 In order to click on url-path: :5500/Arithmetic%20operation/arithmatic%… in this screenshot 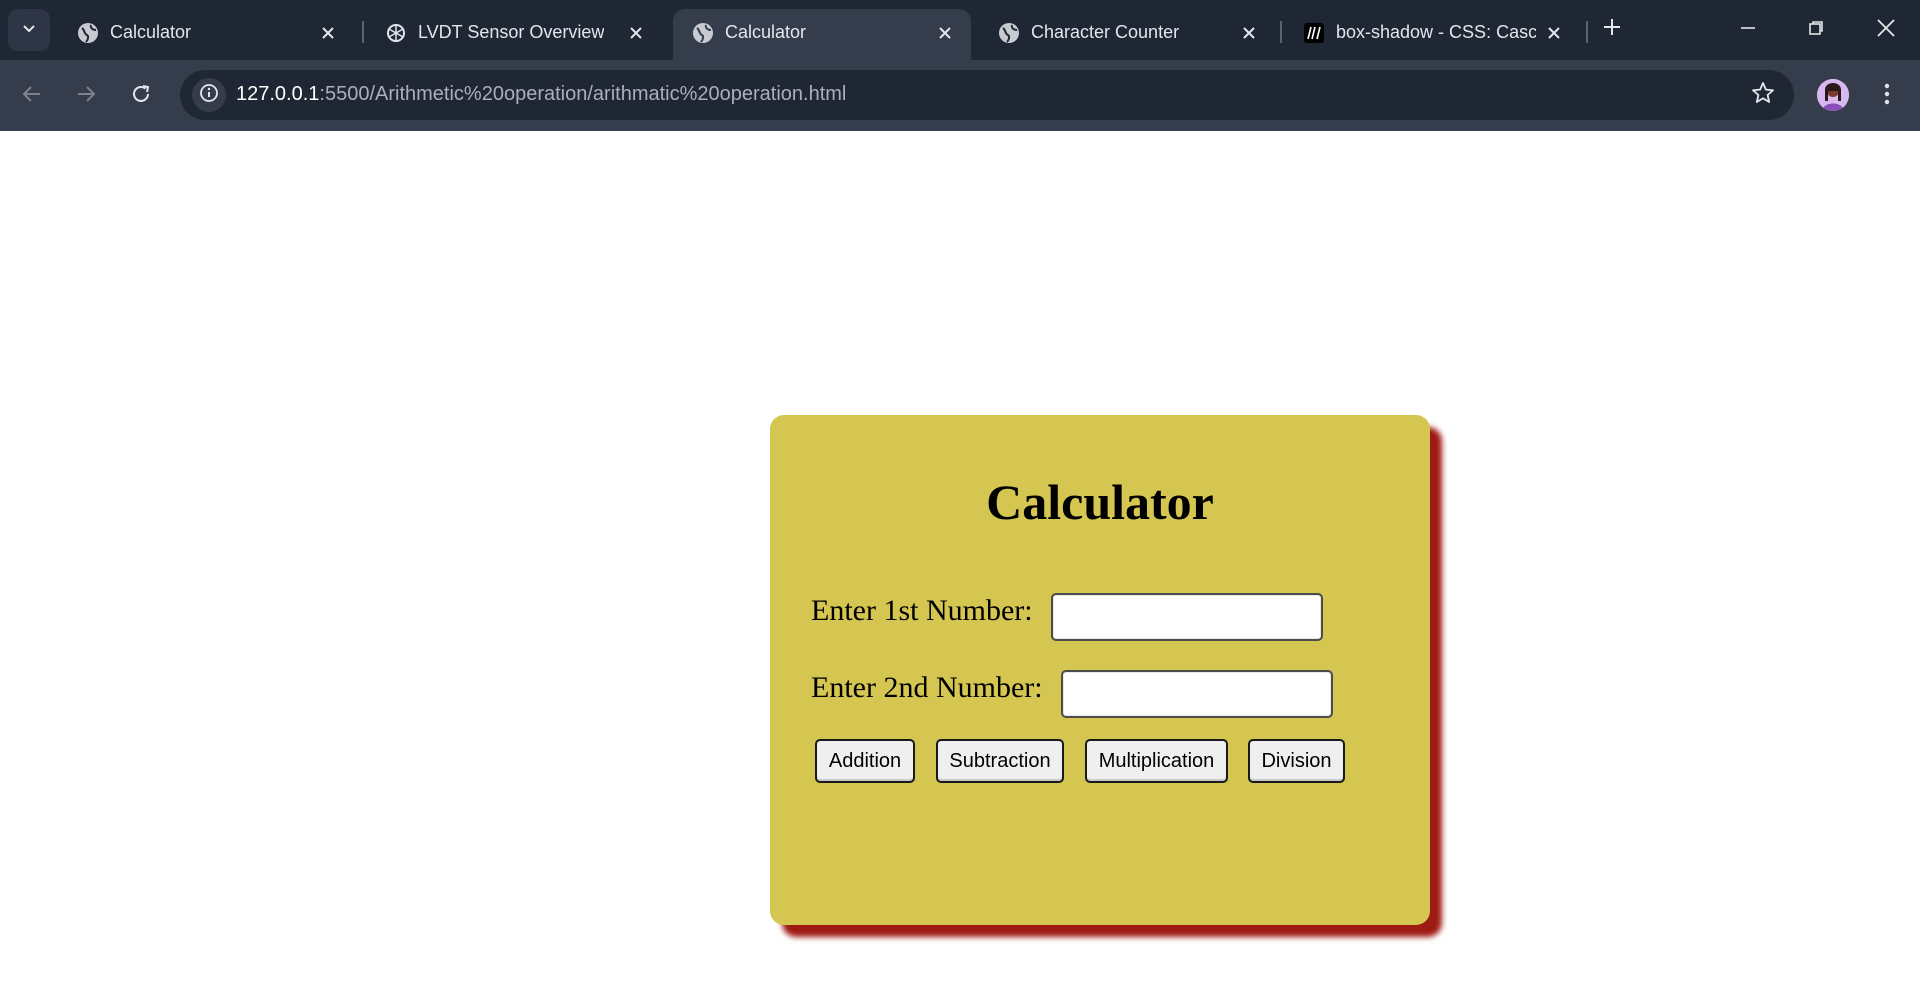, I will do `click(583, 94)`.